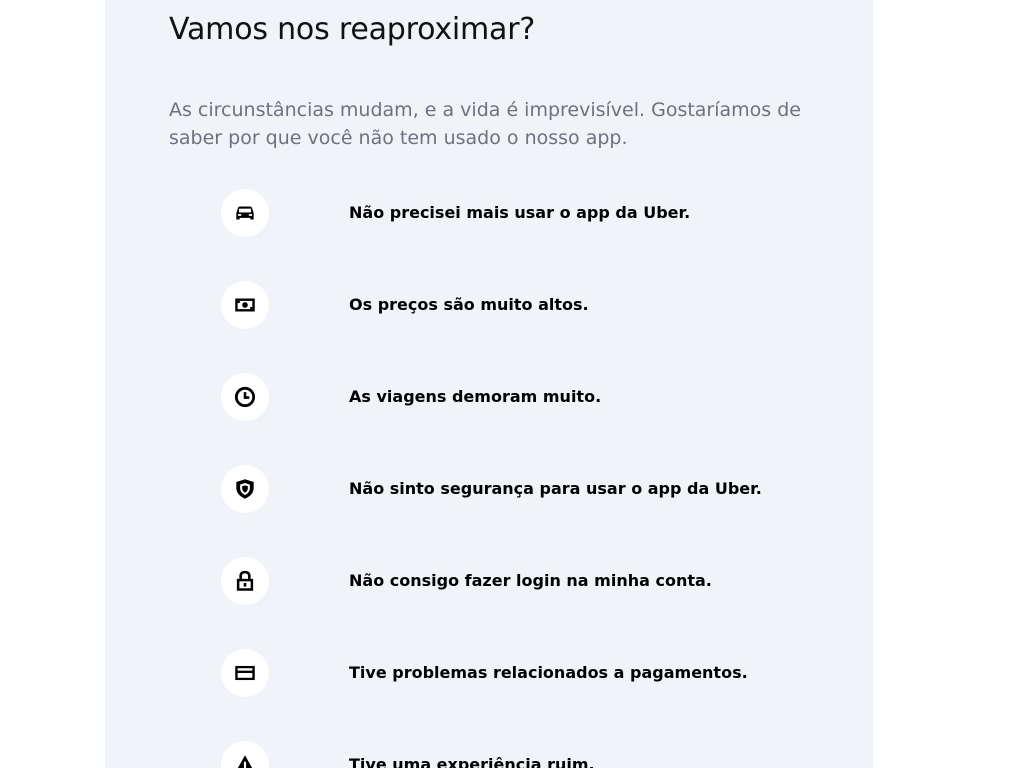 This screenshot has width=1020, height=768. I want to click on reason-label: Não precisei mais usar o app da Uber., so click(520, 212).